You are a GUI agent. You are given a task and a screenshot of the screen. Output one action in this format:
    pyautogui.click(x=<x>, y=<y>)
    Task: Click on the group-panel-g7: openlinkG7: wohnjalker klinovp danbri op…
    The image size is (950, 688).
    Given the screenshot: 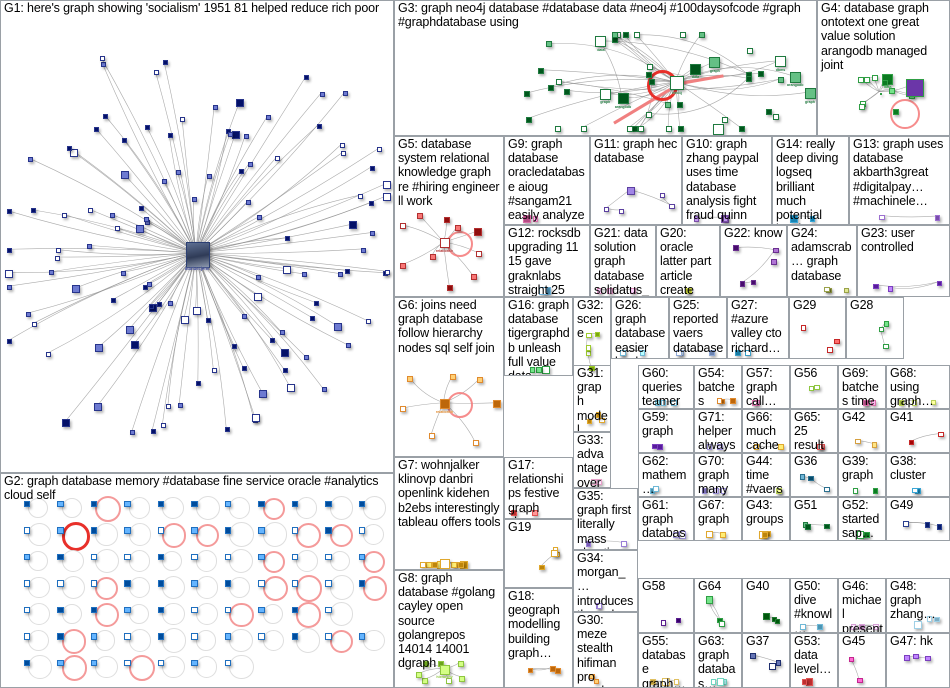 What is the action you would take?
    pyautogui.click(x=449, y=513)
    